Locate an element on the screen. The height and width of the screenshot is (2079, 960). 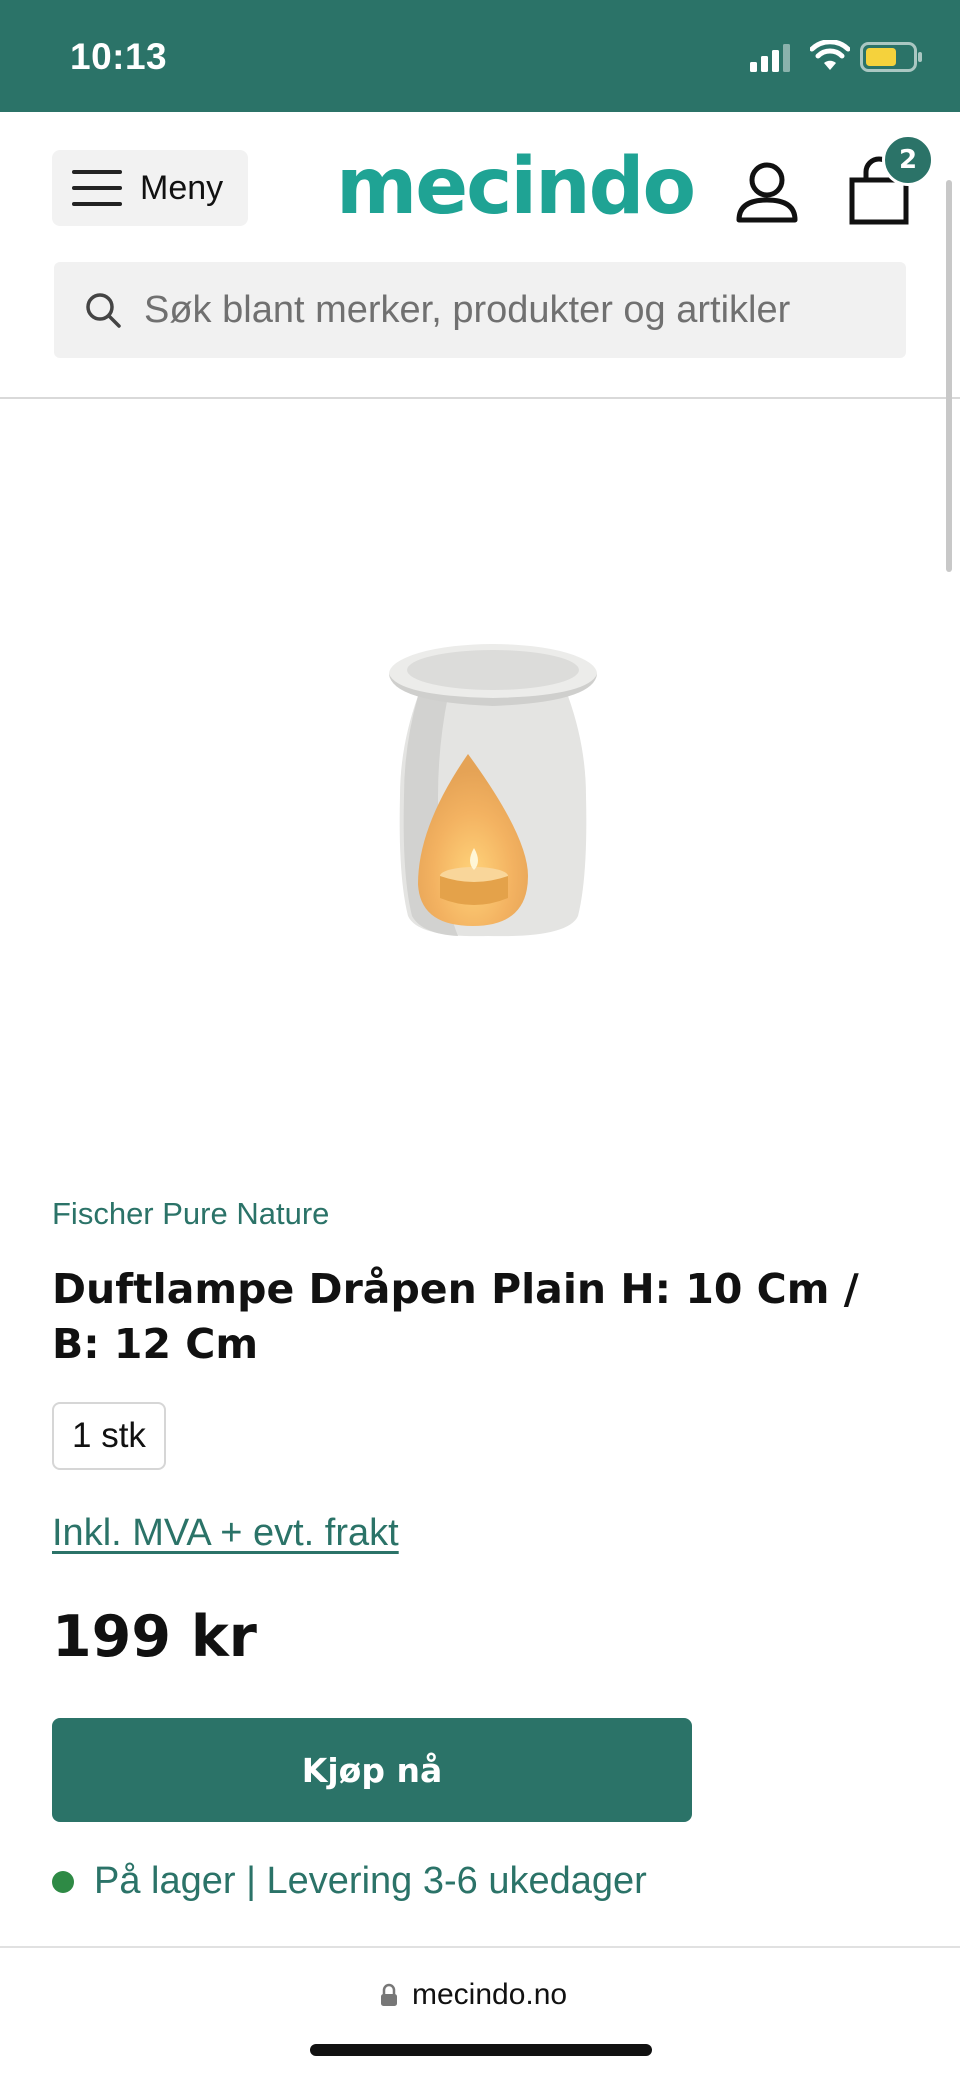
browser-url-bar: mecindo.no is located at coordinates (480, 2013).